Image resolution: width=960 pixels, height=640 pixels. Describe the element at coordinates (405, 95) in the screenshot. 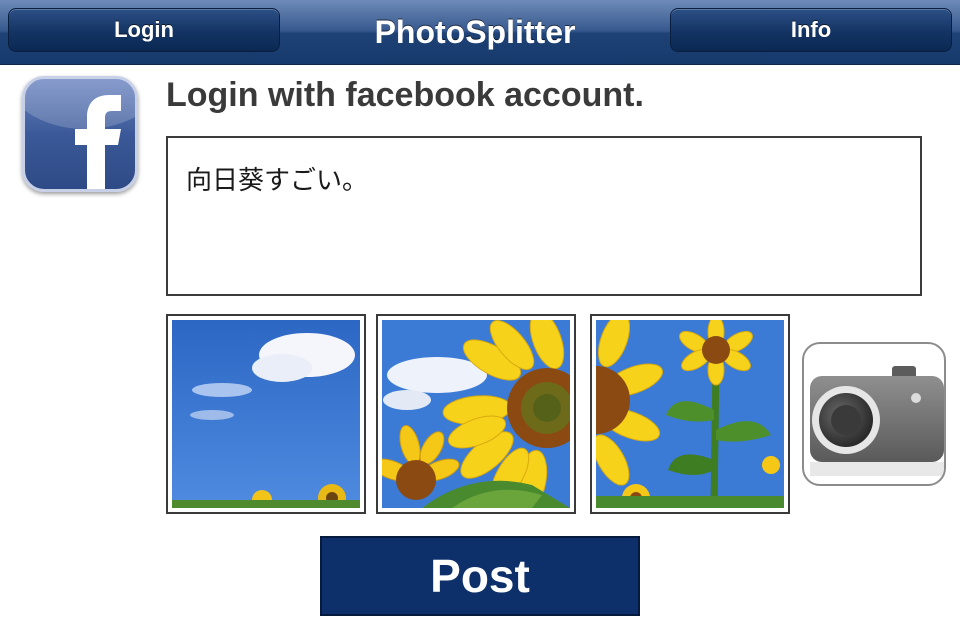

I see `login-heading: Login with facebook account.` at that location.